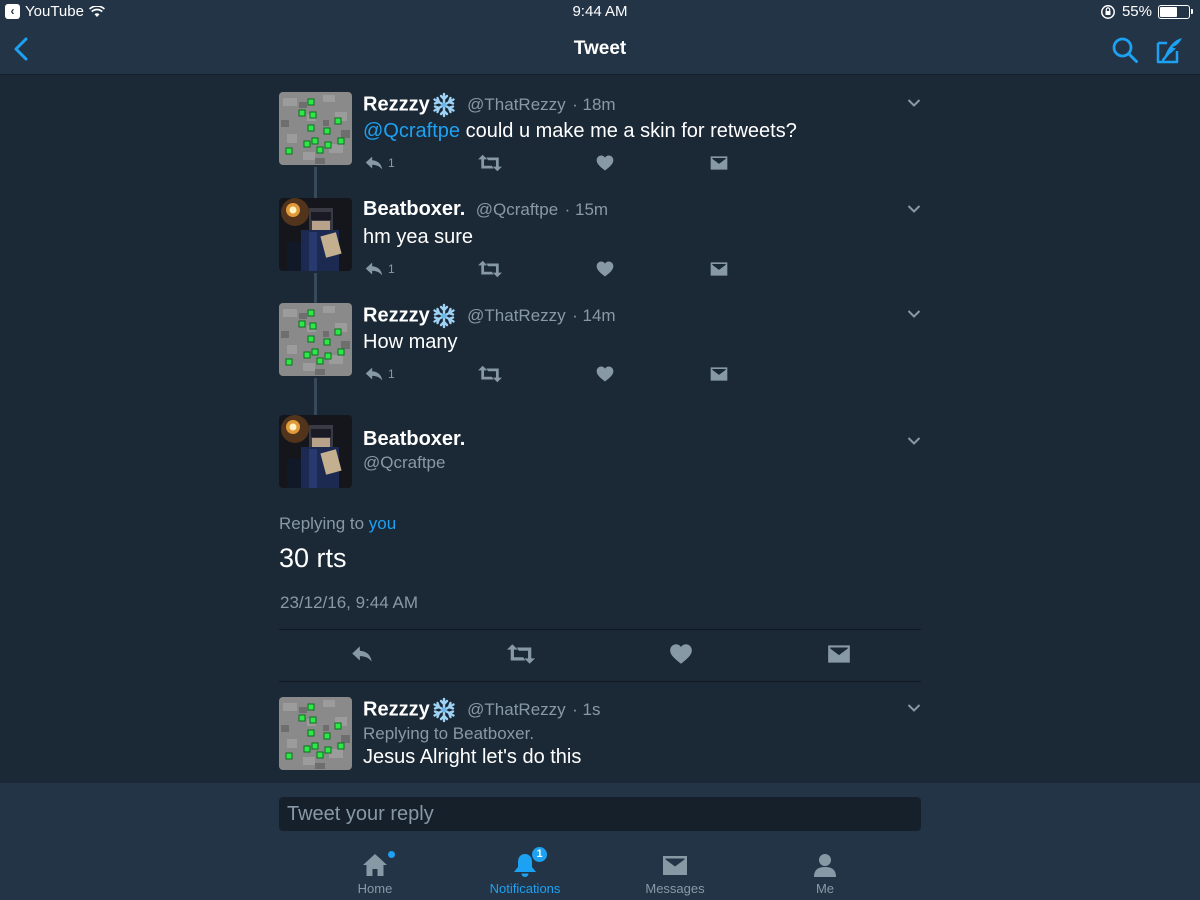 The image size is (1200, 900). I want to click on tab-me: Me, so click(825, 869).